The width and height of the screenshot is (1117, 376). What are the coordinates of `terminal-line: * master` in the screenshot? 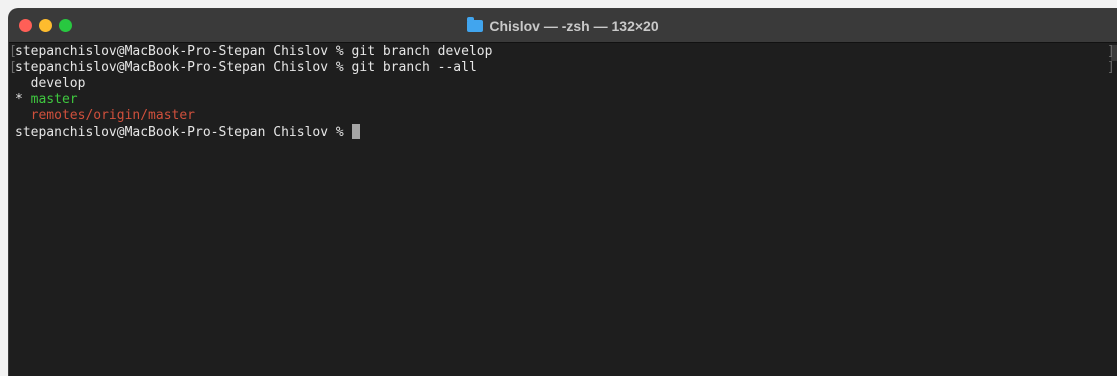 It's located at (566, 100).